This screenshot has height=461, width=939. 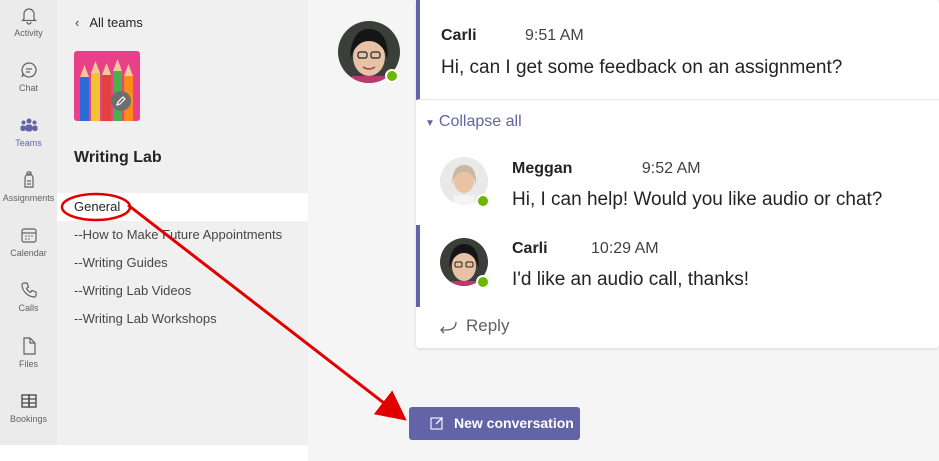 I want to click on all-teams-label: All teams, so click(x=116, y=22).